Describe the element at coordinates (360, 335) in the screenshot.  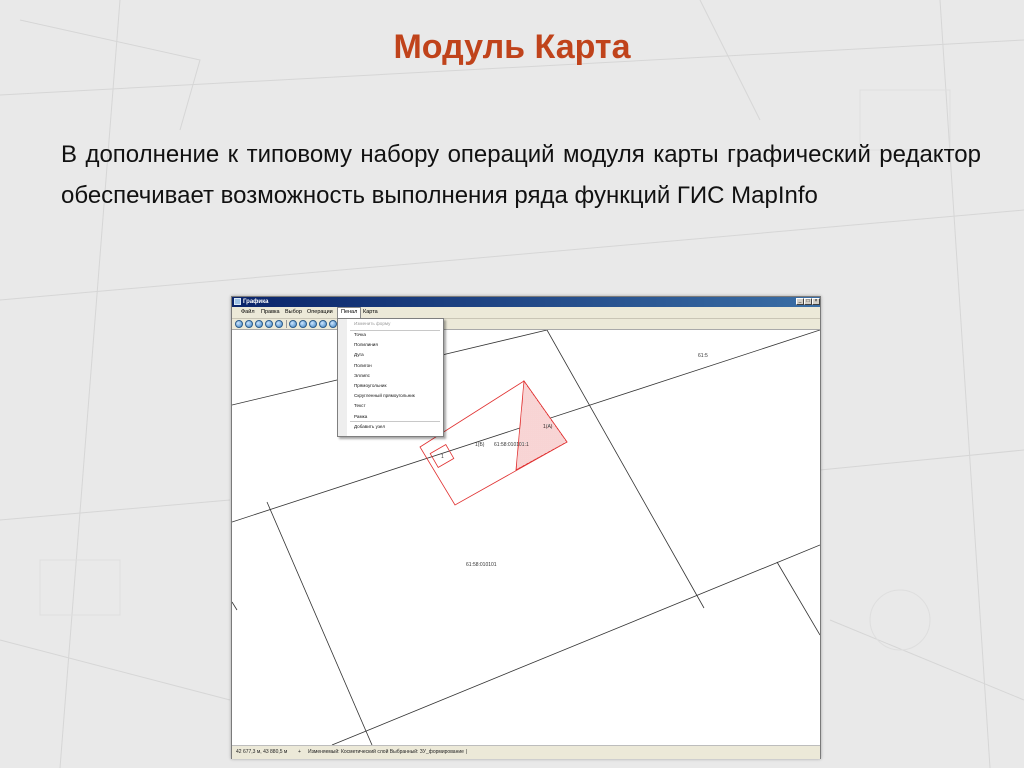
I see `menu-item-point: Точка` at that location.